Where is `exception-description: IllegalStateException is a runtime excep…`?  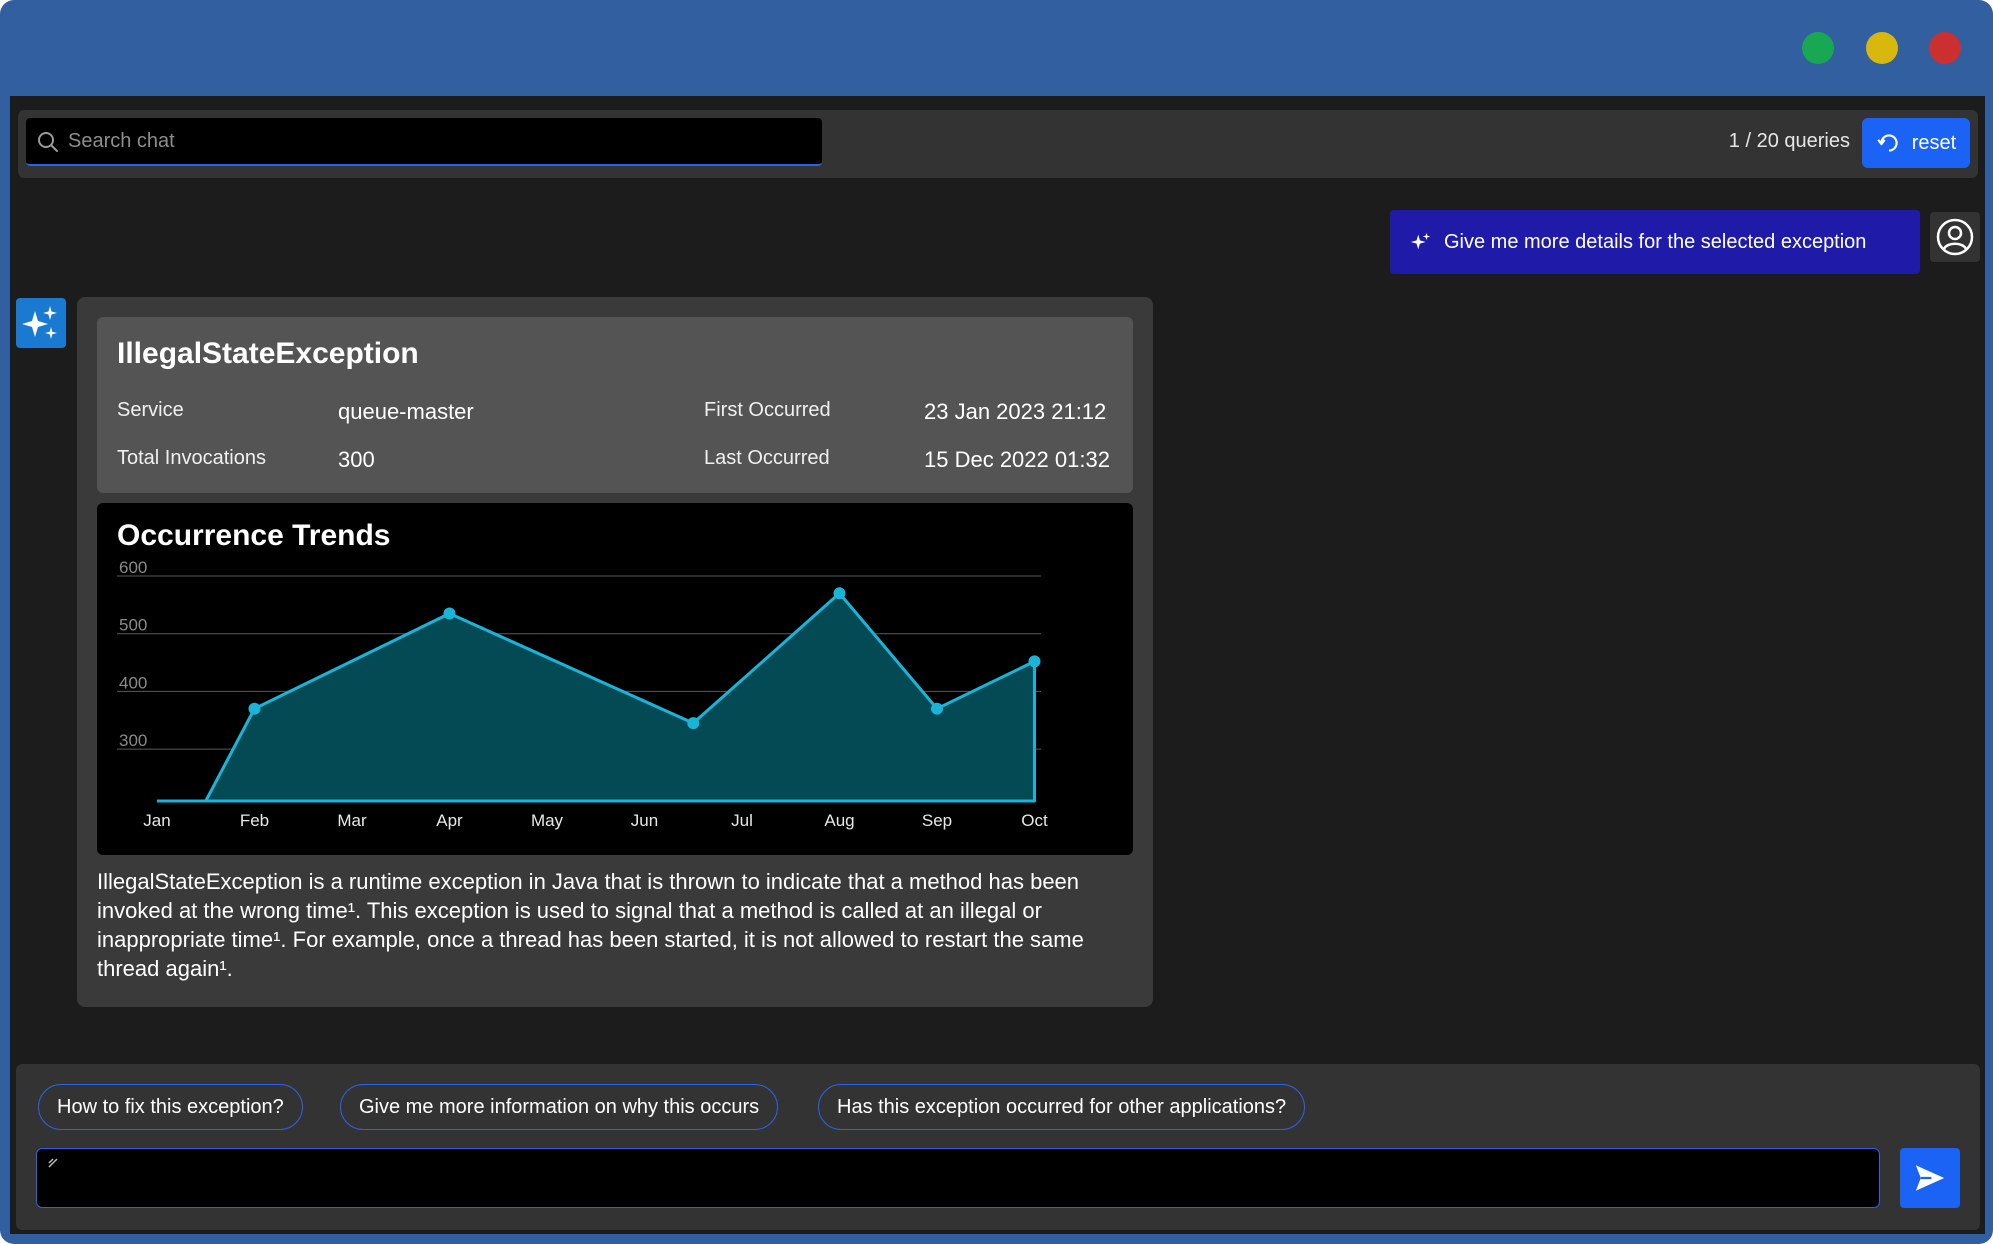 exception-description: IllegalStateException is a runtime excep… is located at coordinates (590, 925).